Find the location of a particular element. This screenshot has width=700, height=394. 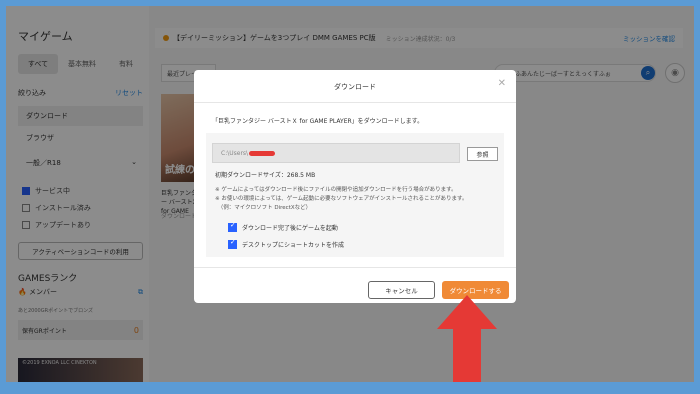

option-label: デスクトップにショートカットを作成 is located at coordinates (293, 245).